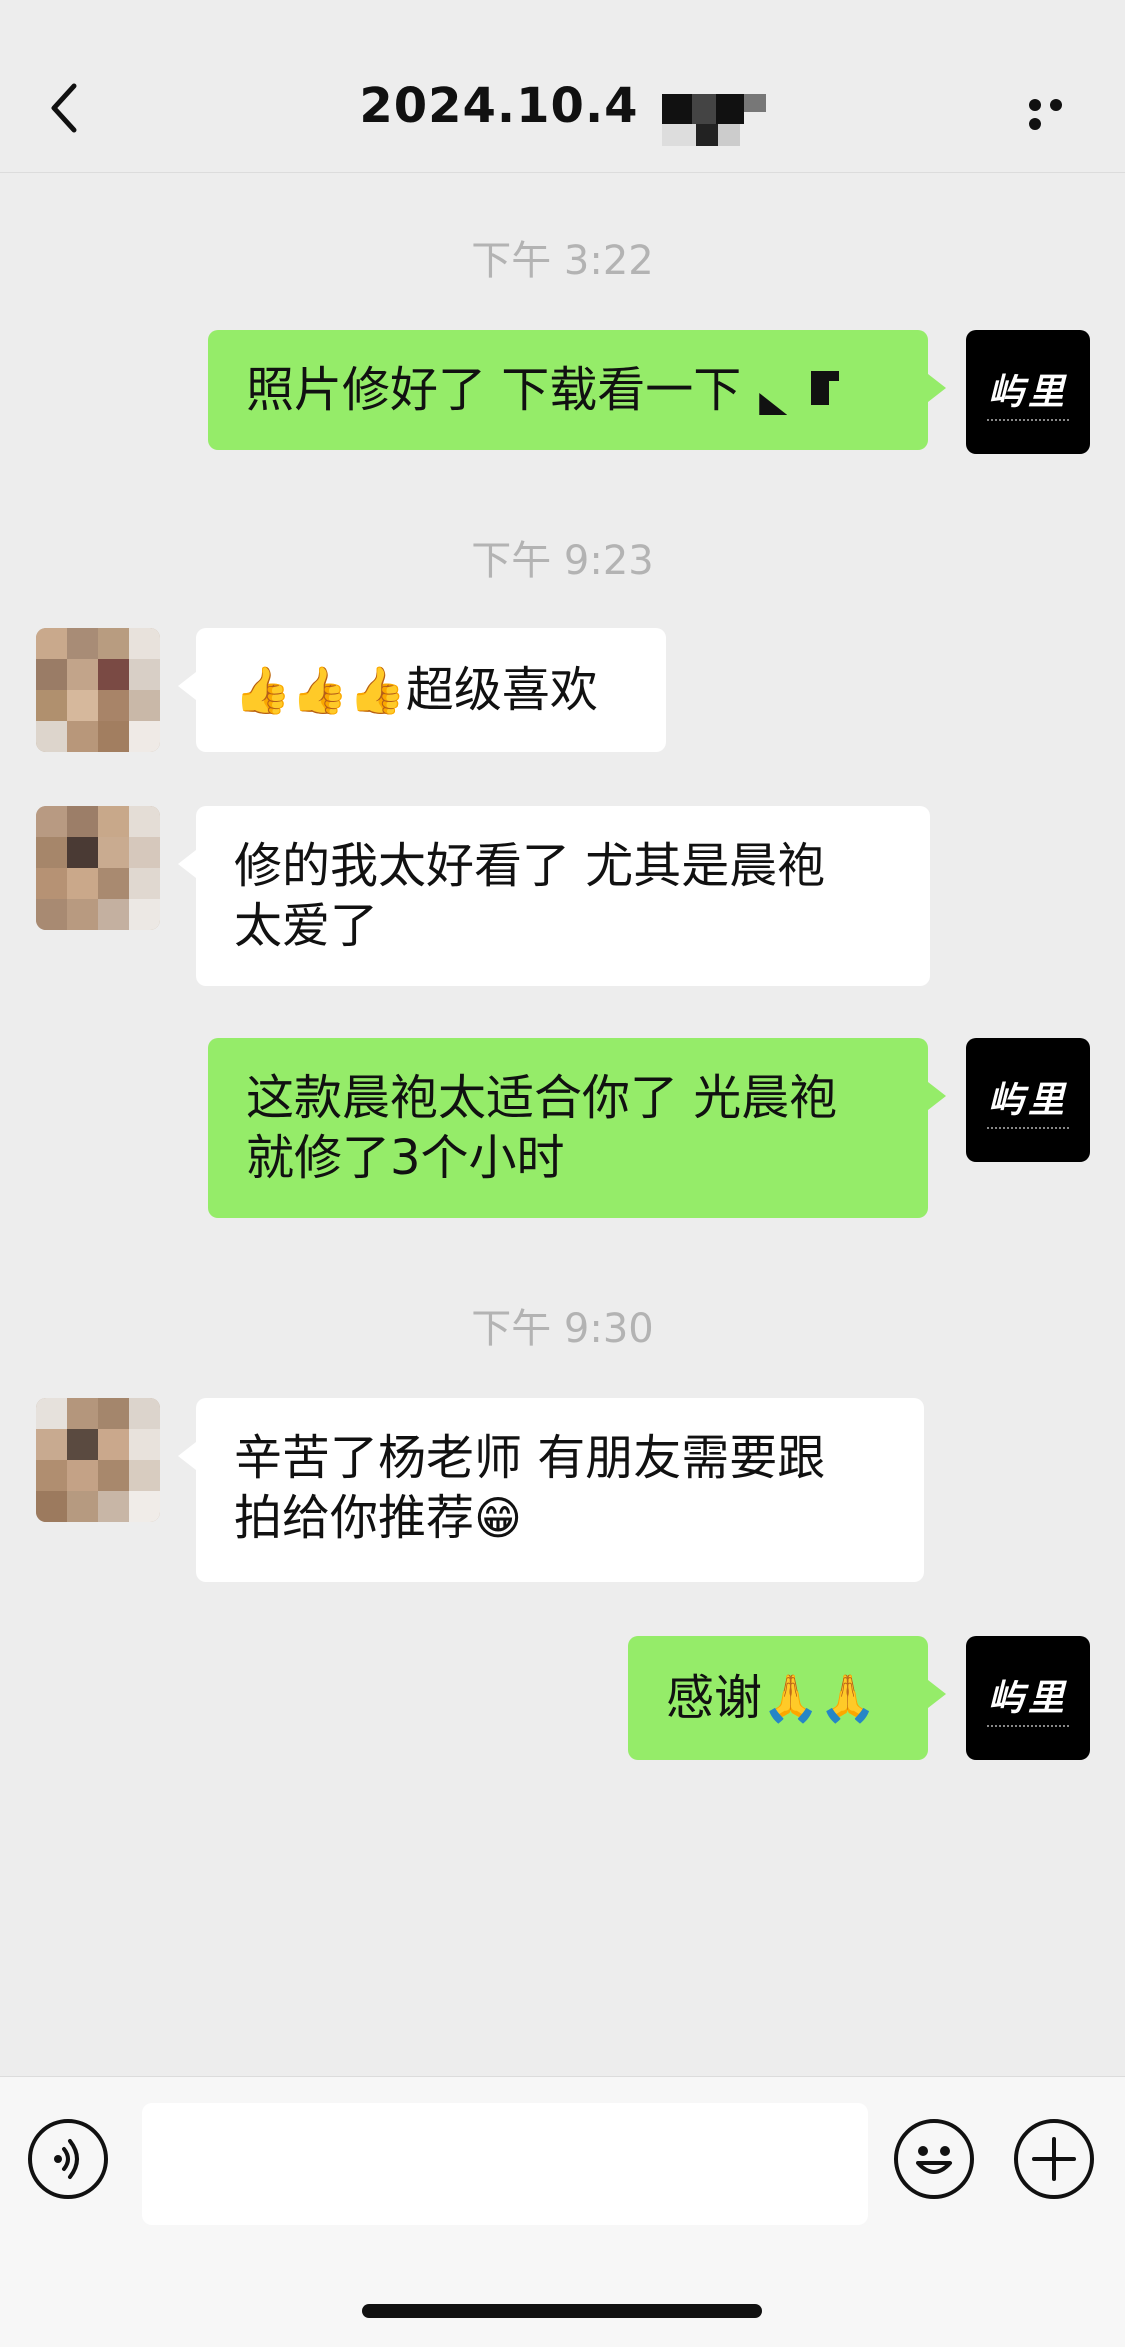 The width and height of the screenshot is (1125, 2347). Describe the element at coordinates (354, 1518) in the screenshot. I see `message-text-line: 拍给你推荐` at that location.